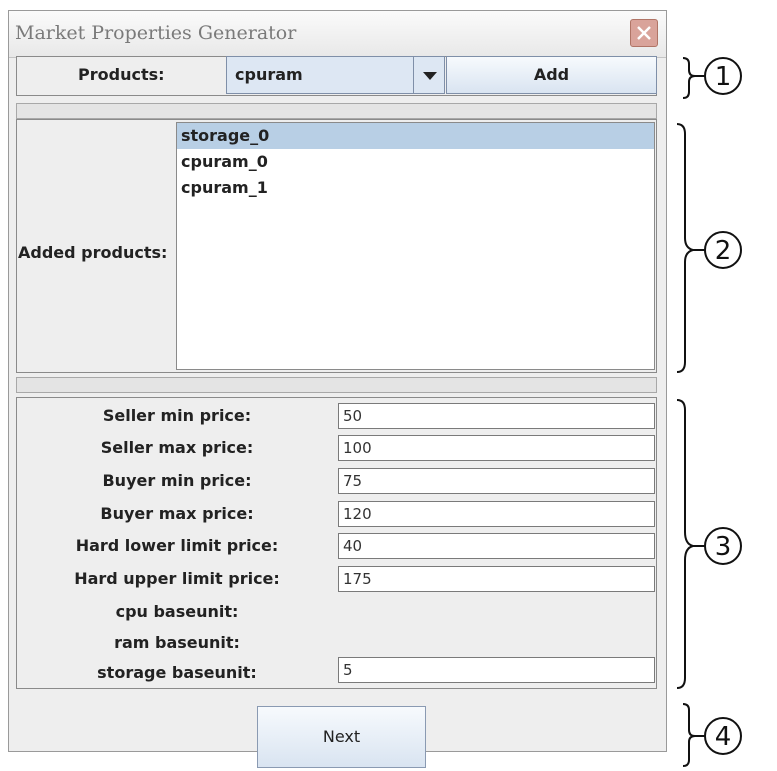 The width and height of the screenshot is (777, 771). What do you see at coordinates (709, 412) in the screenshot?
I see `callout-annotations: 1 2 3 4` at bounding box center [709, 412].